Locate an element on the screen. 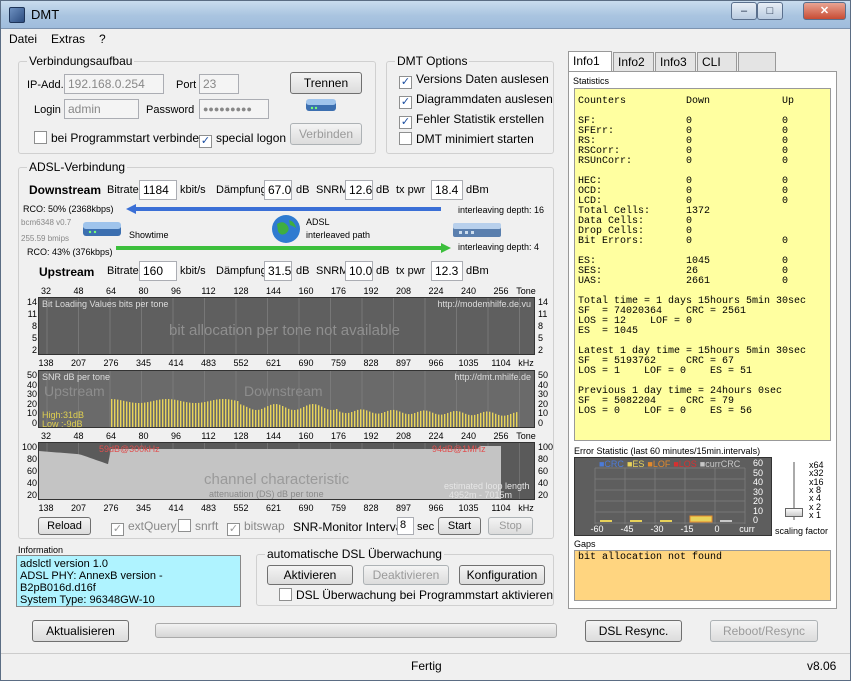  deaktivieren-button: Deaktivieren is located at coordinates (406, 575).